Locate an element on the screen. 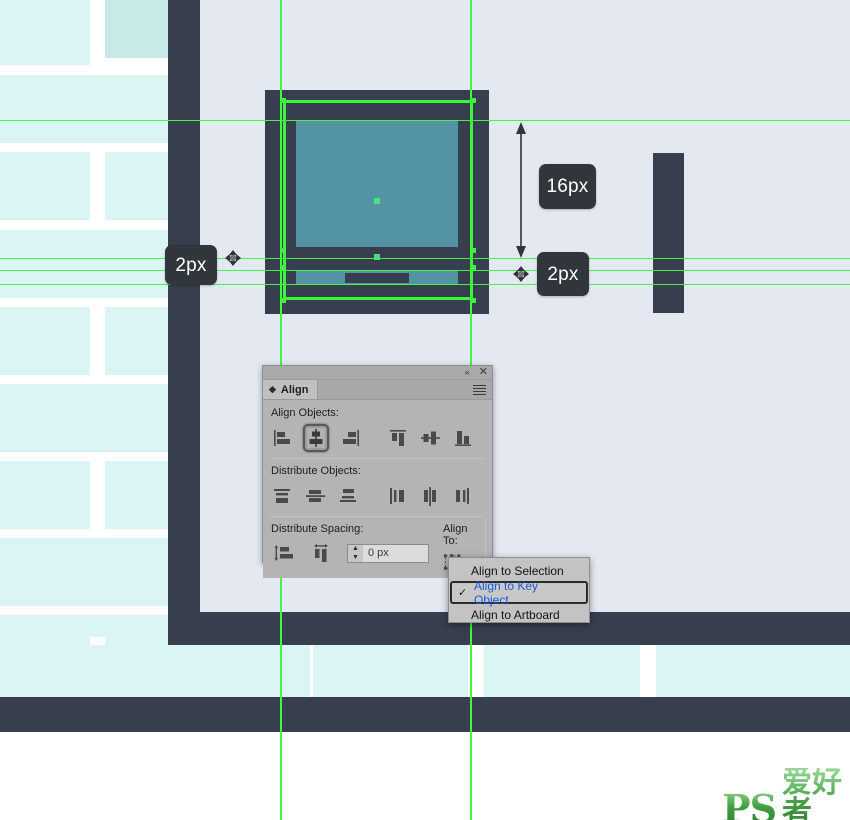 The height and width of the screenshot is (820, 850). tab-align-label: Align is located at coordinates (294, 389).